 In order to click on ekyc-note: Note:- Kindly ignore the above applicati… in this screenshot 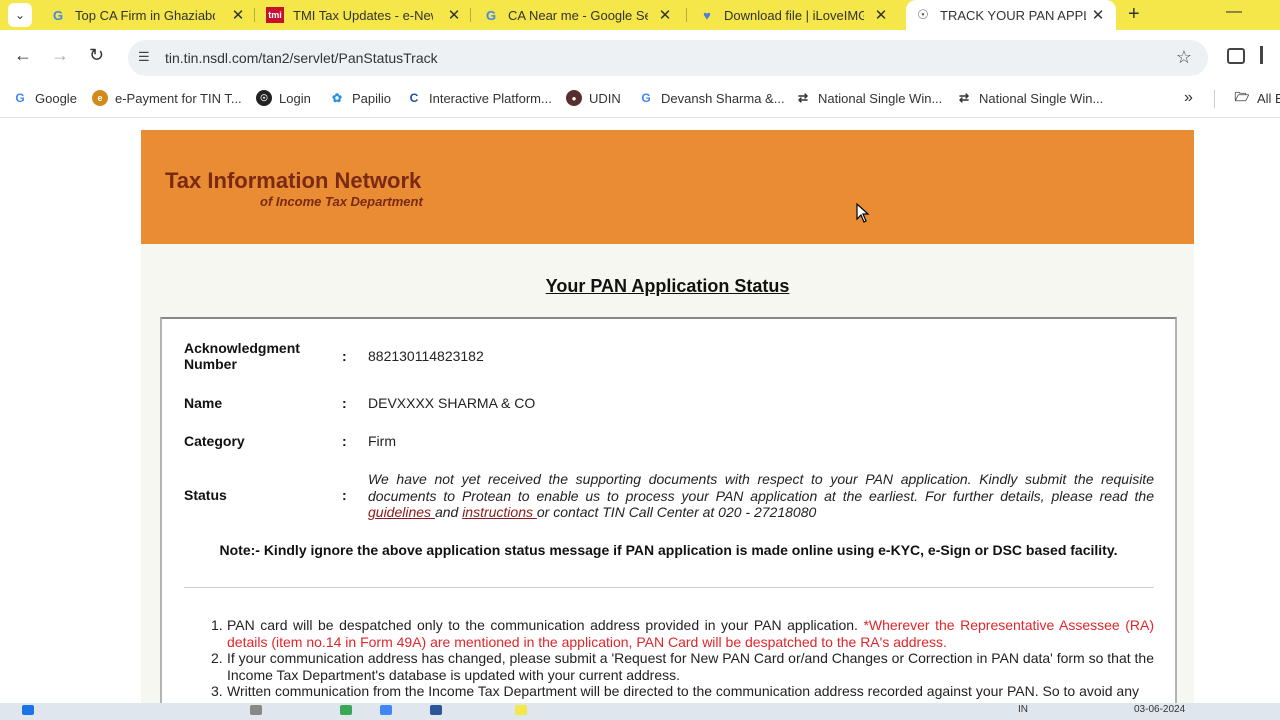, I will do `click(668, 550)`.